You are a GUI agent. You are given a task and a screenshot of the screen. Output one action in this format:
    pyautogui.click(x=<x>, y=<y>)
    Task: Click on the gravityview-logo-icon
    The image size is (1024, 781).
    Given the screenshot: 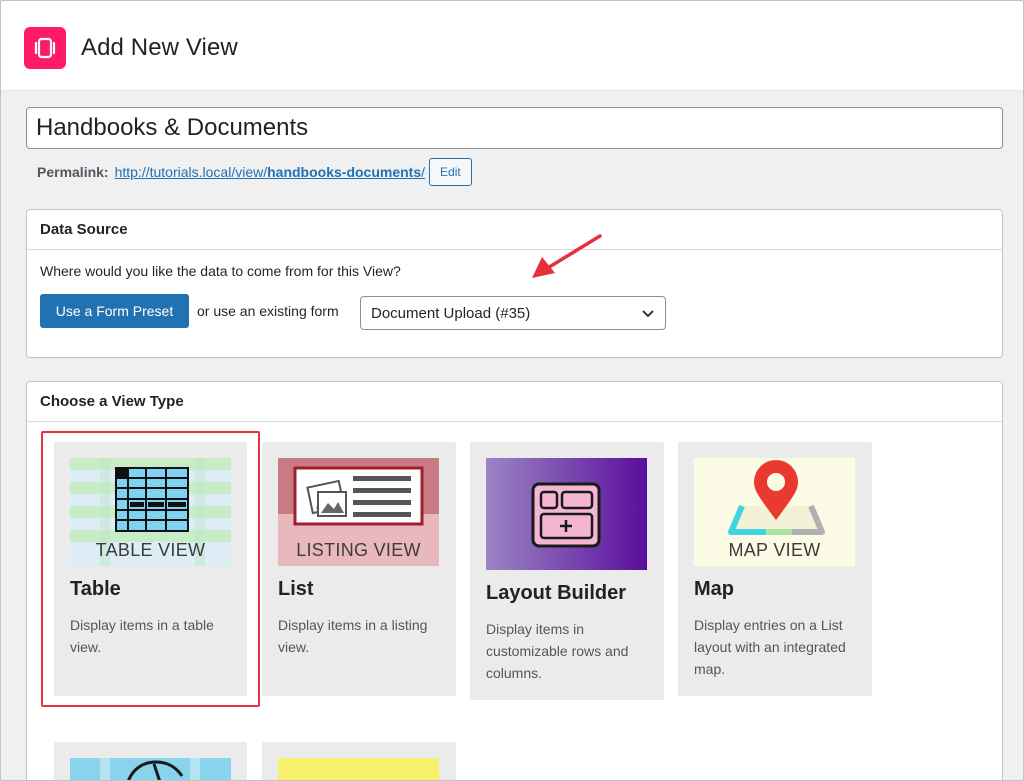 What is the action you would take?
    pyautogui.click(x=45, y=48)
    